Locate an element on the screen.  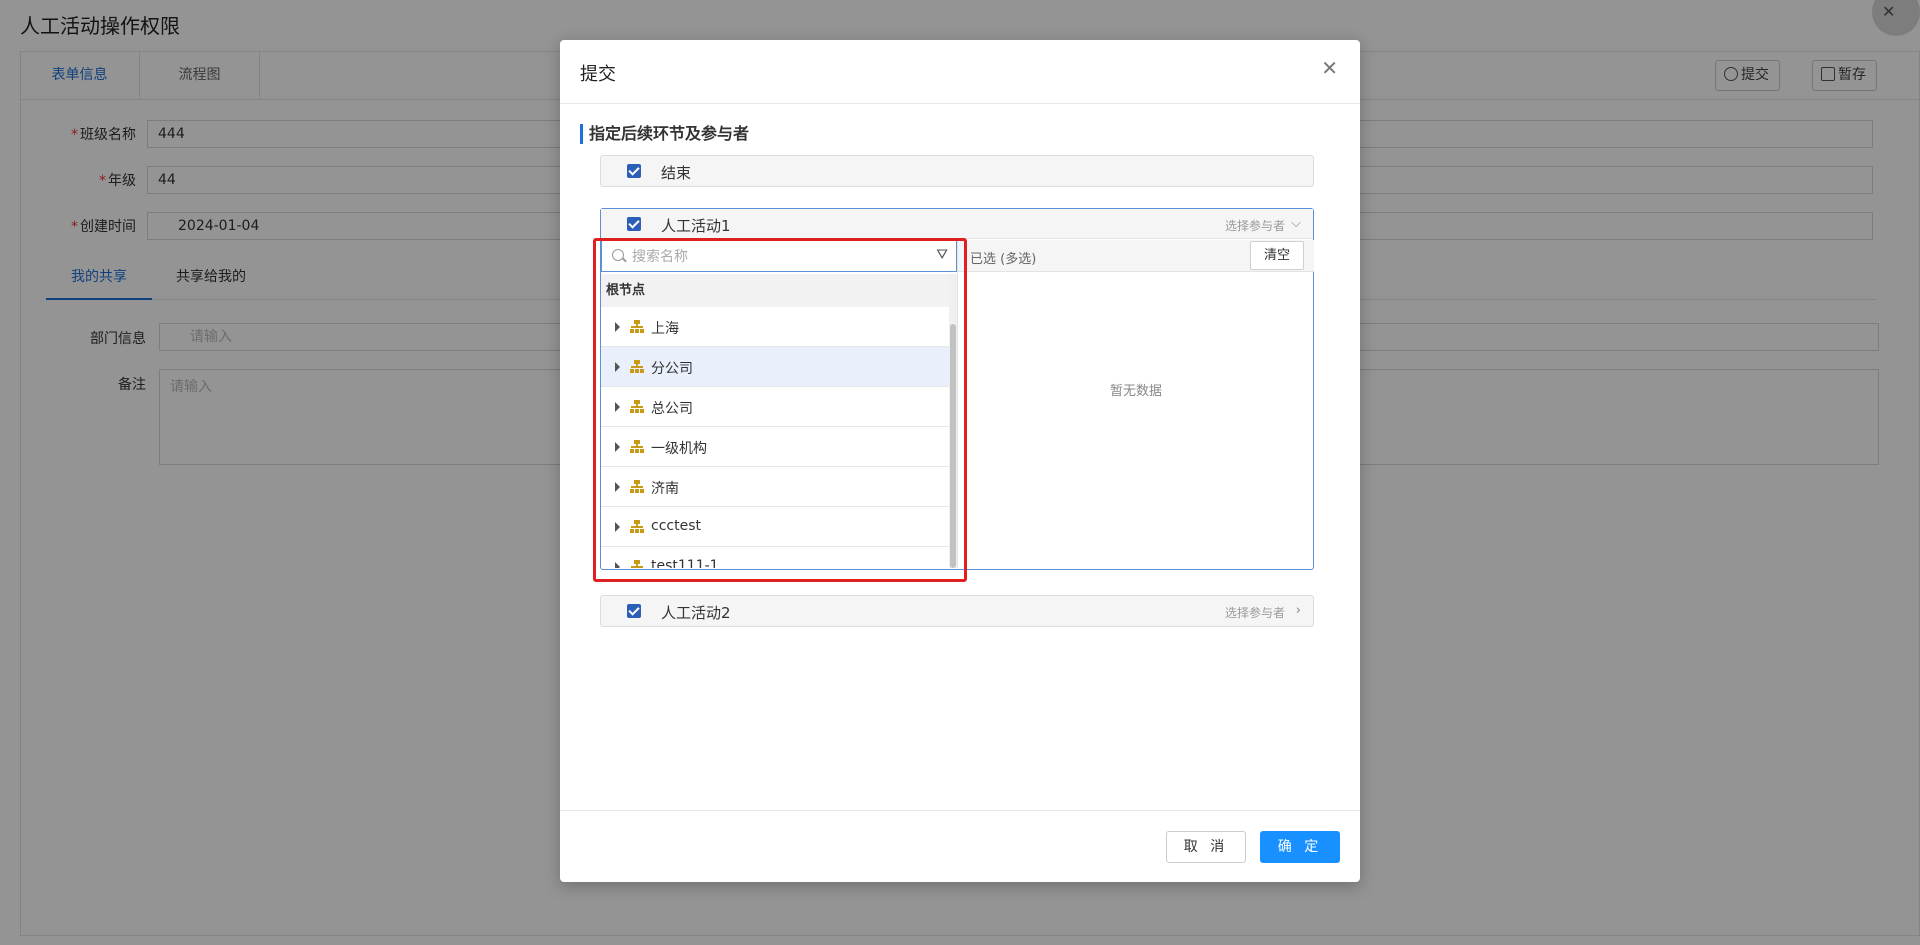
cancel-button: 取 消 is located at coordinates (1206, 847).